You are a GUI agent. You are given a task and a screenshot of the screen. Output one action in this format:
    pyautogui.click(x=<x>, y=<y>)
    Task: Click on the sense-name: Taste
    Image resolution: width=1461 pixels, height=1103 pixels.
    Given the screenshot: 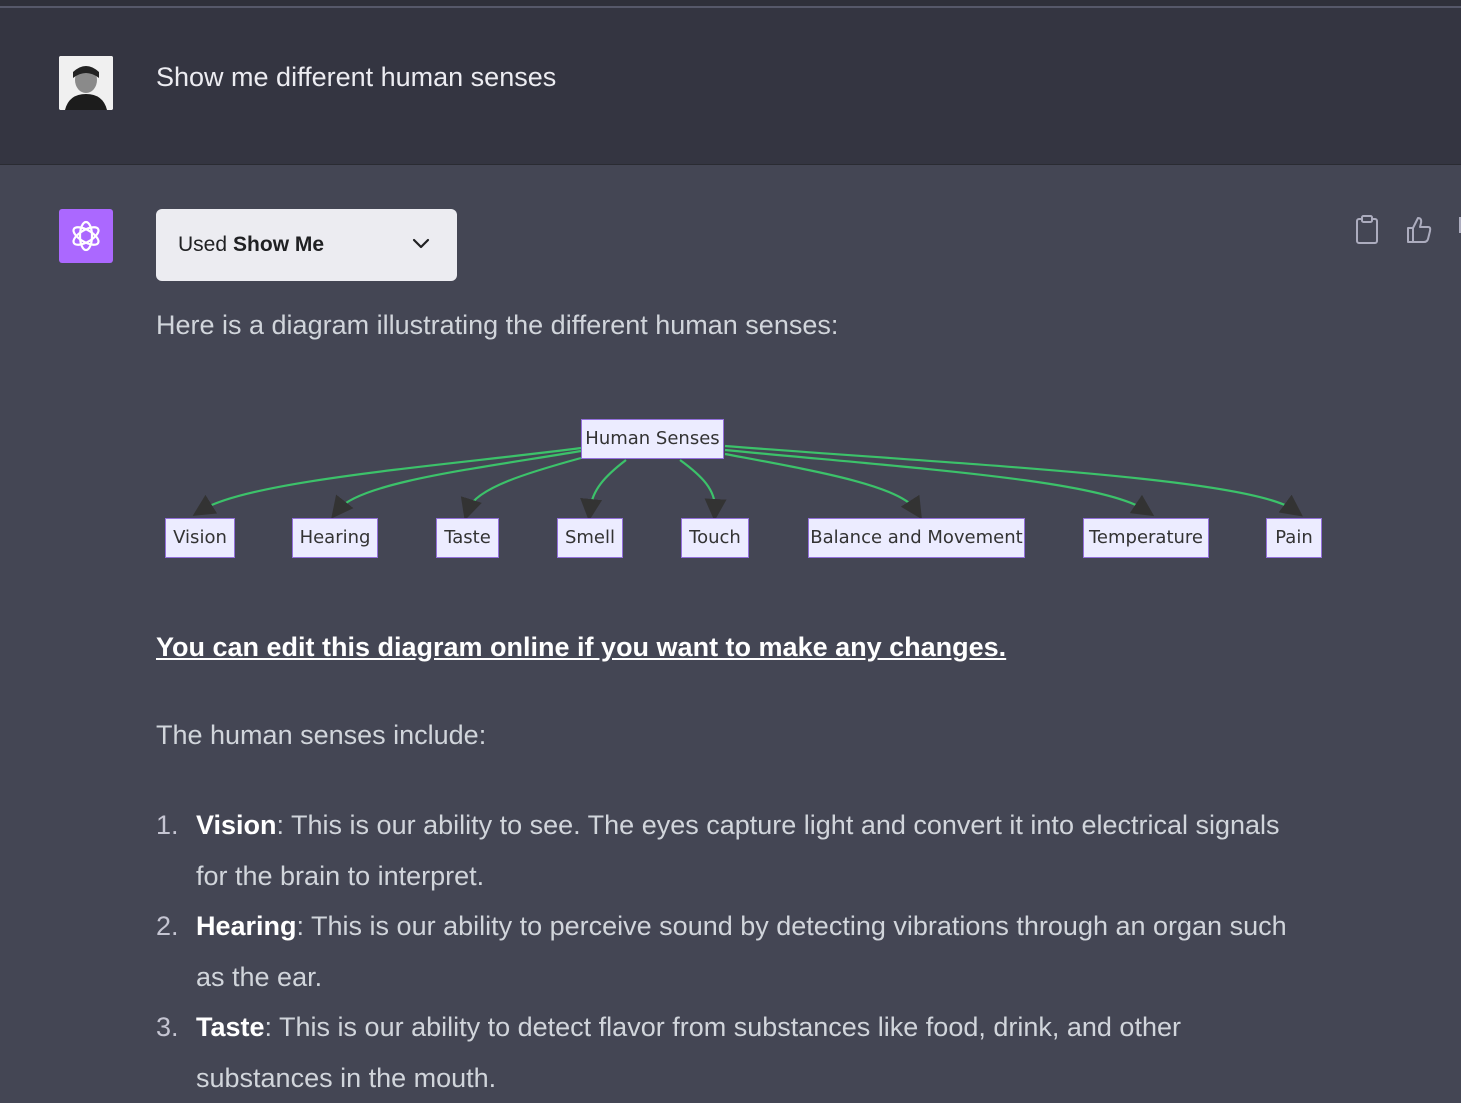 What is the action you would take?
    pyautogui.click(x=230, y=1027)
    